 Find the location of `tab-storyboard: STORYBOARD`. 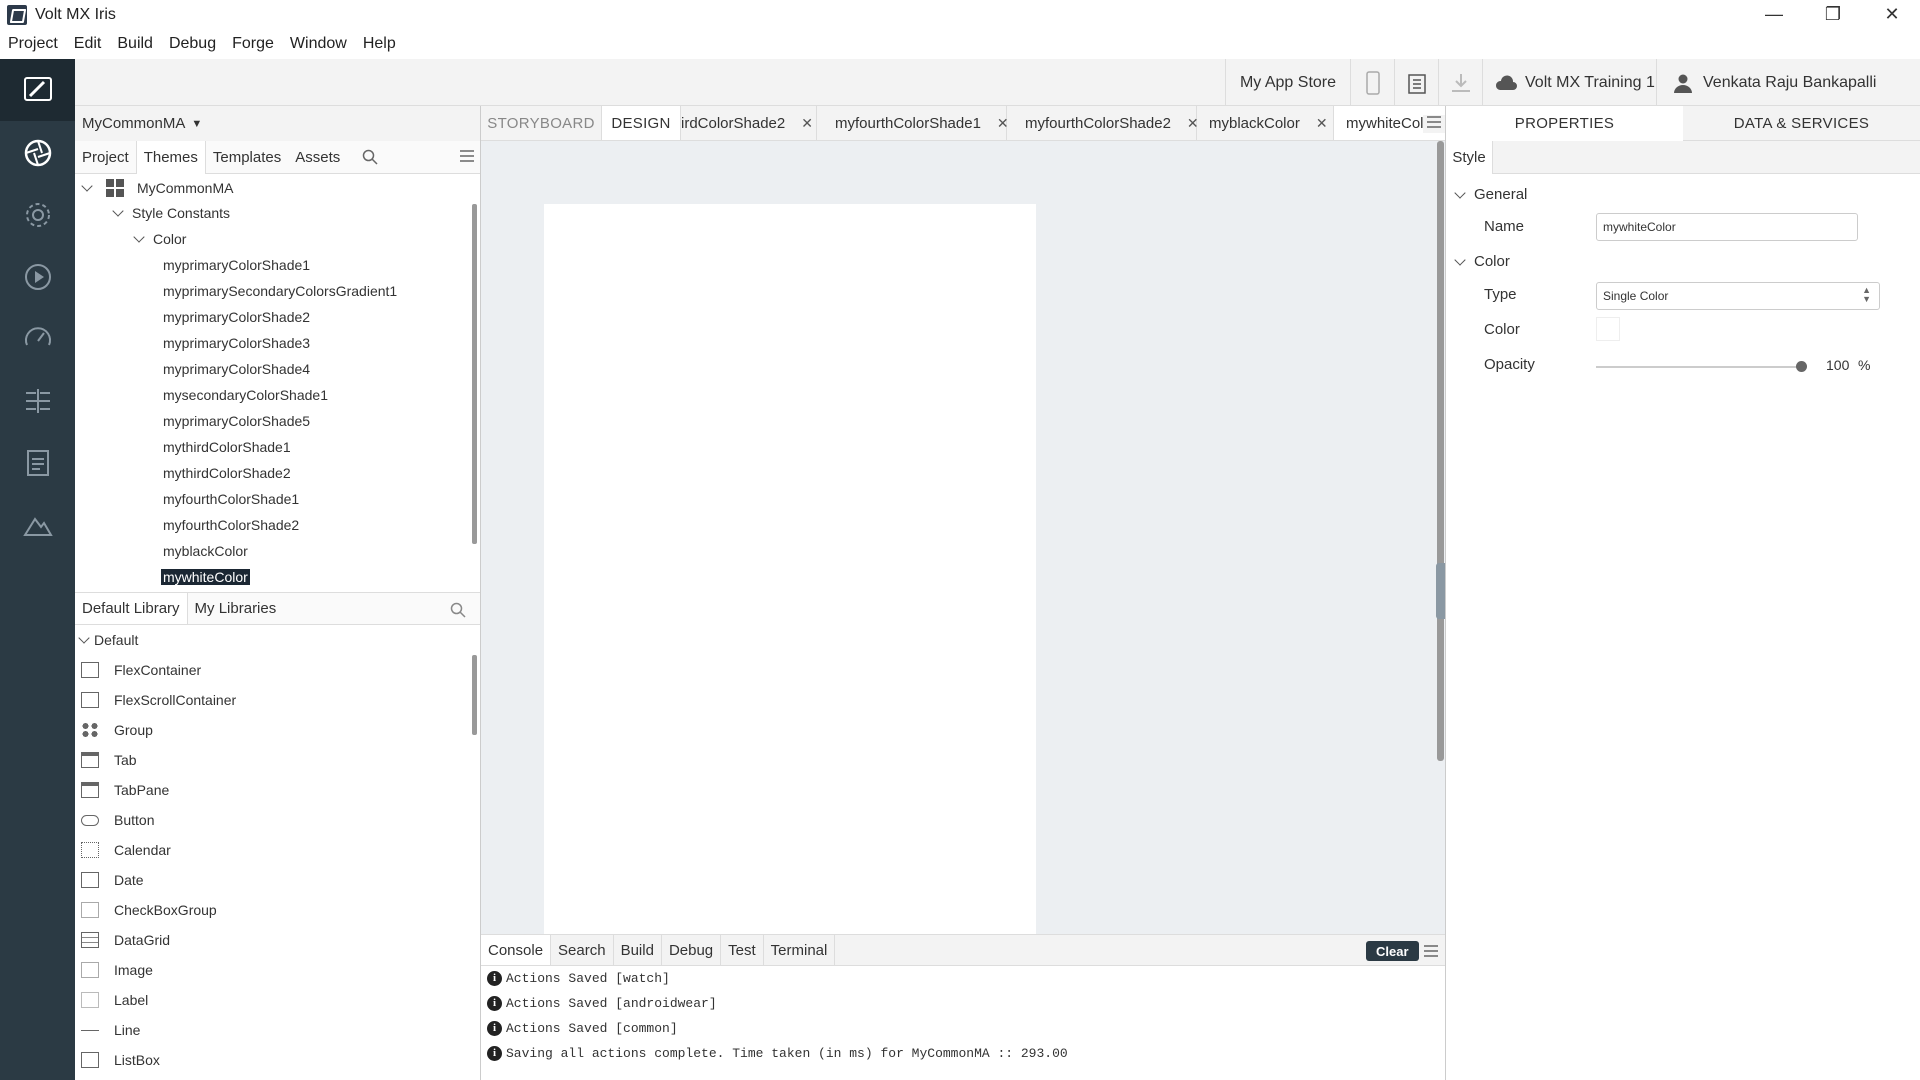

tab-storyboard: STORYBOARD is located at coordinates (541, 123).